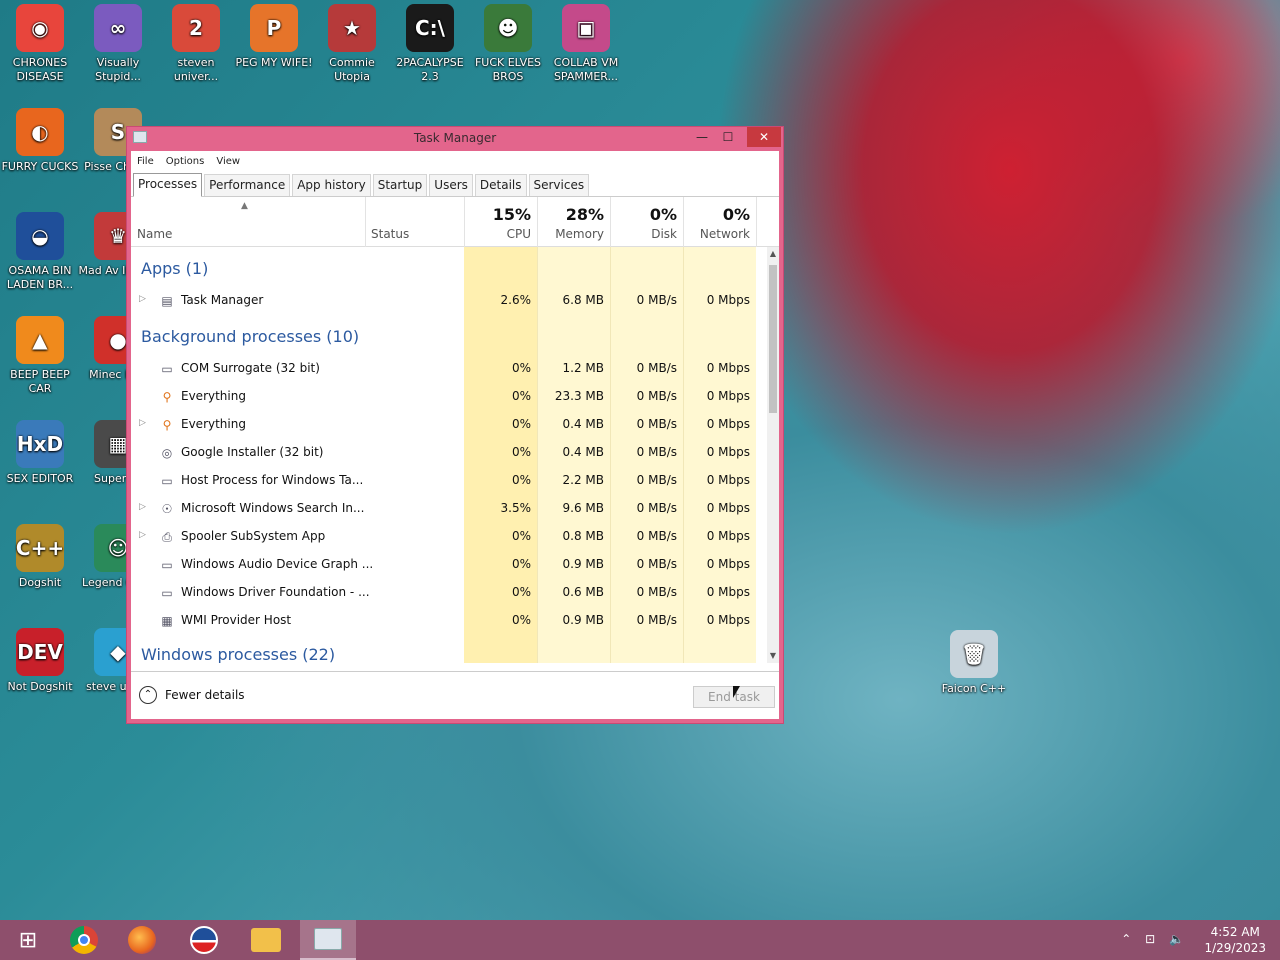 This screenshot has height=960, width=1280. Describe the element at coordinates (663, 214) in the screenshot. I see `disk-percent: 0%` at that location.